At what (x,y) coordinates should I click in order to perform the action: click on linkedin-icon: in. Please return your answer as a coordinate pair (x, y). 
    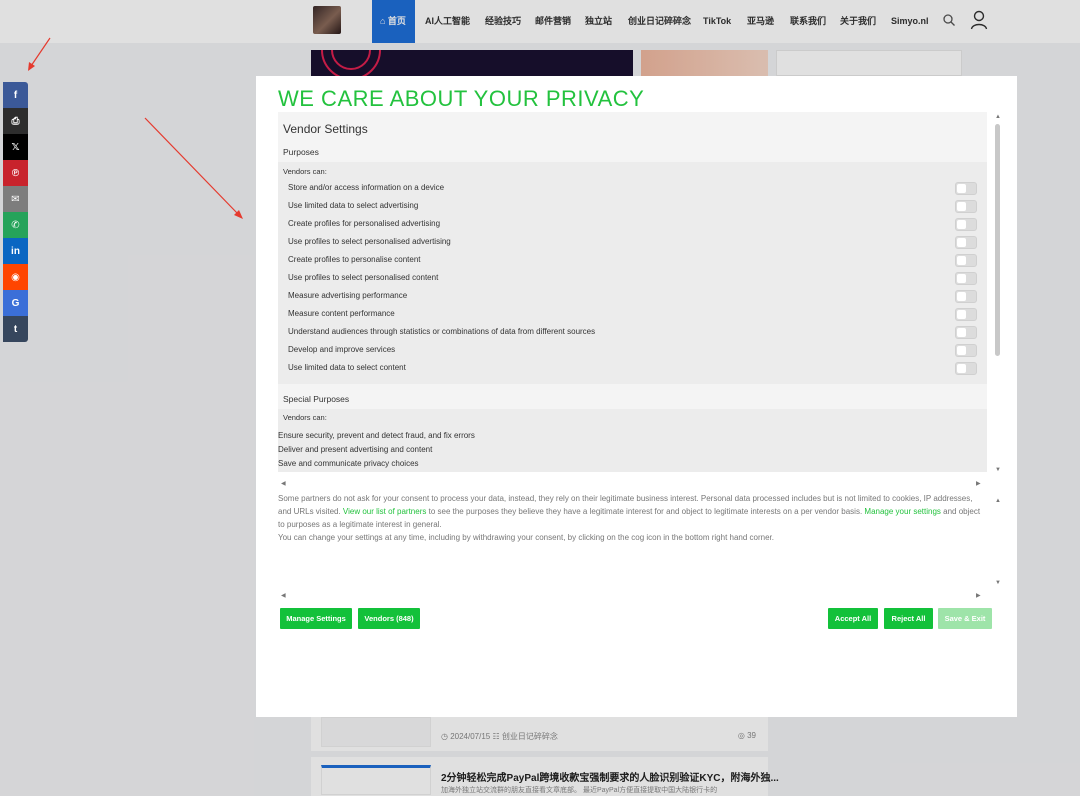
    Looking at the image, I should click on (15, 251).